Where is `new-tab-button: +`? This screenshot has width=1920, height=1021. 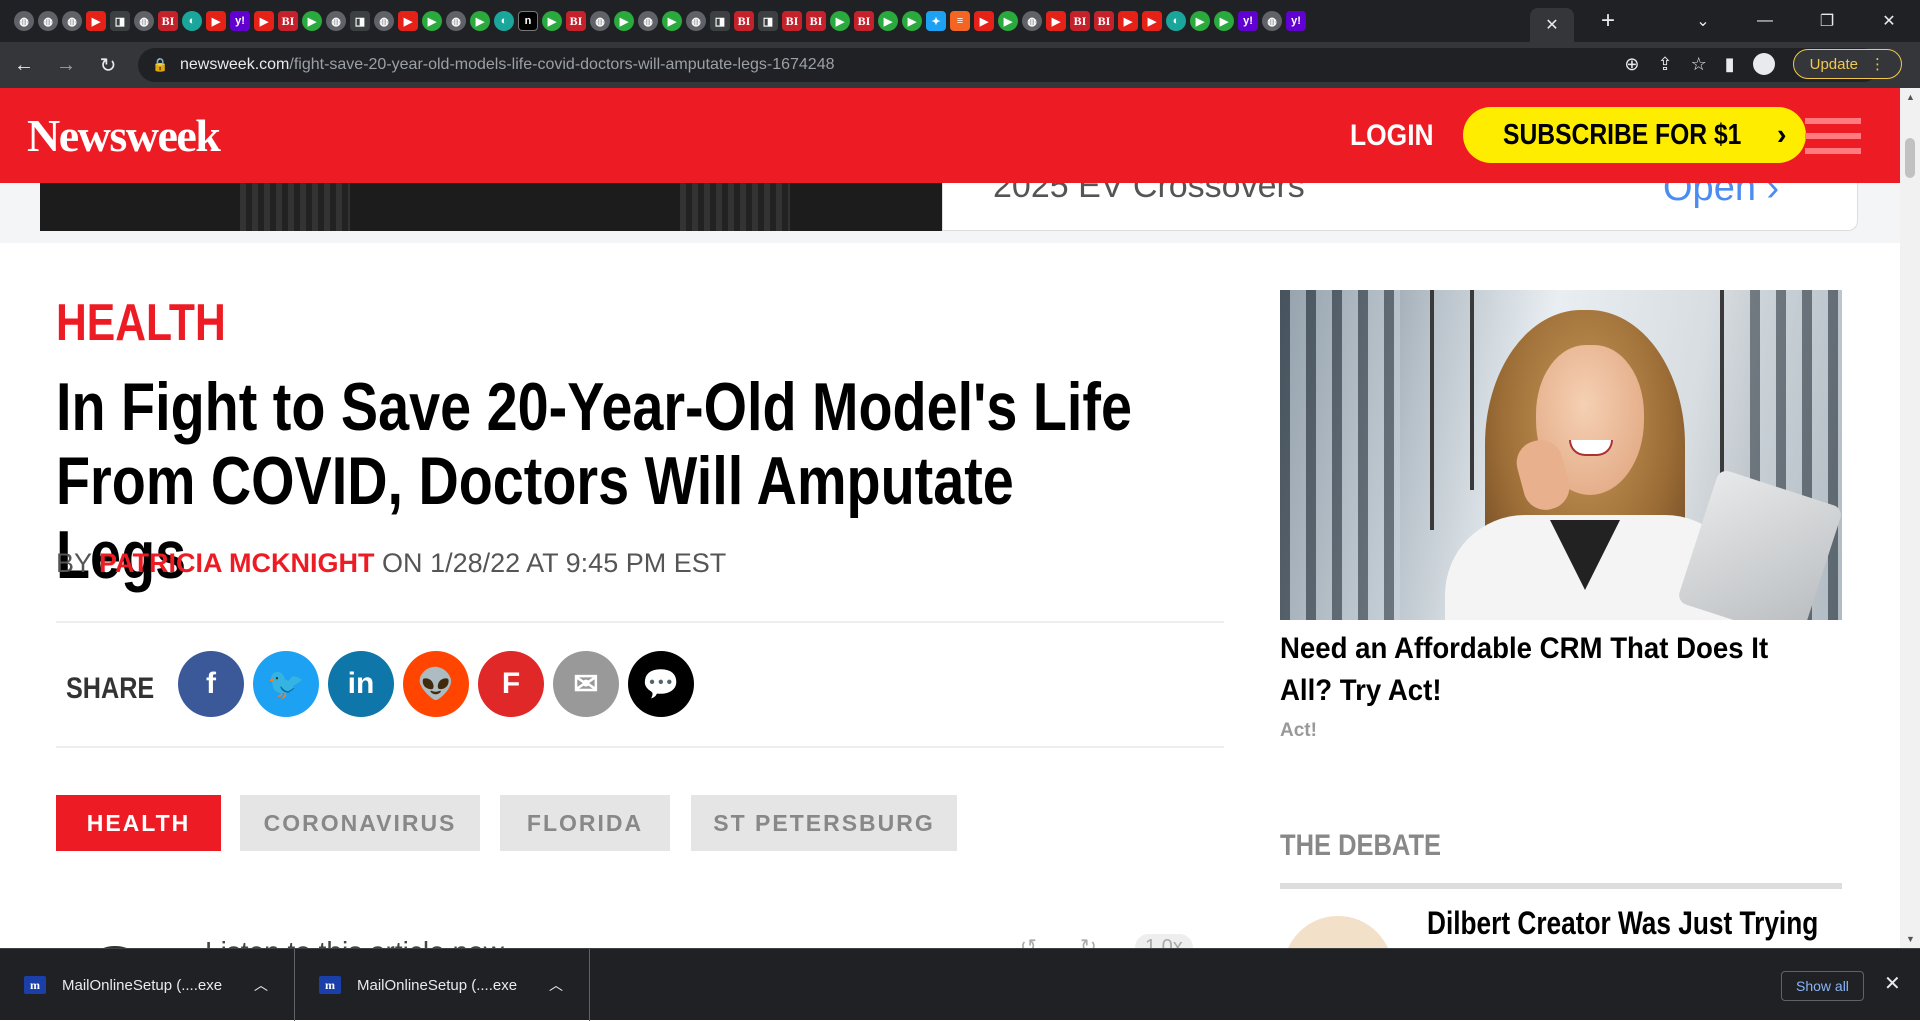
new-tab-button: + is located at coordinates (1608, 21).